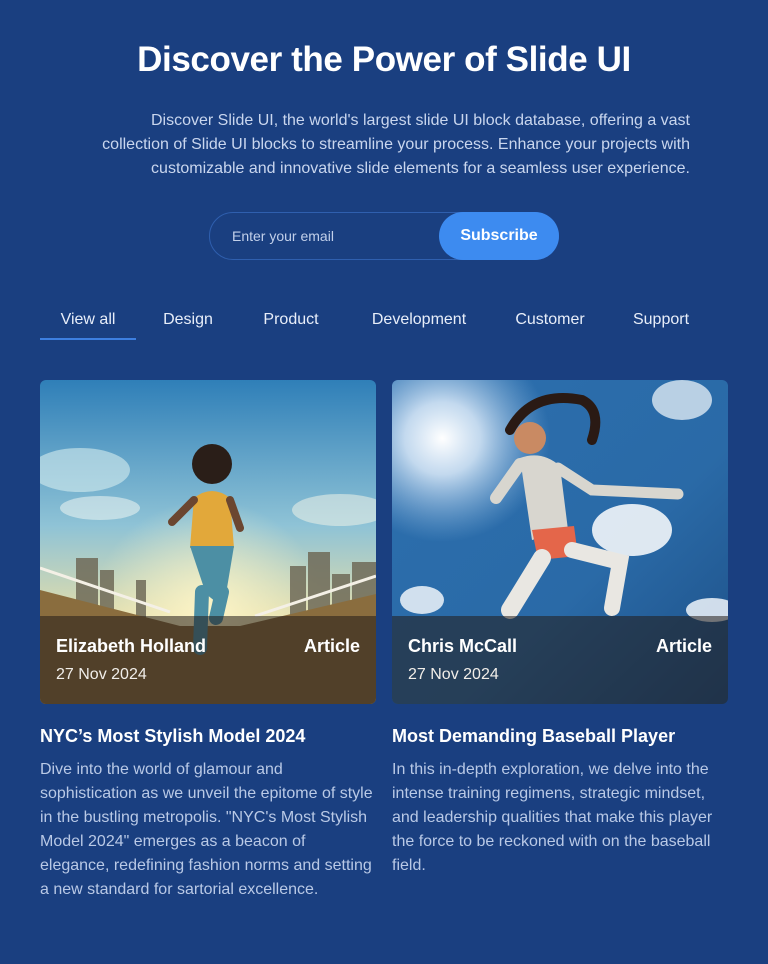 The width and height of the screenshot is (768, 964). I want to click on card-title: NYC’s Most Stylish Model 2024, so click(208, 736).